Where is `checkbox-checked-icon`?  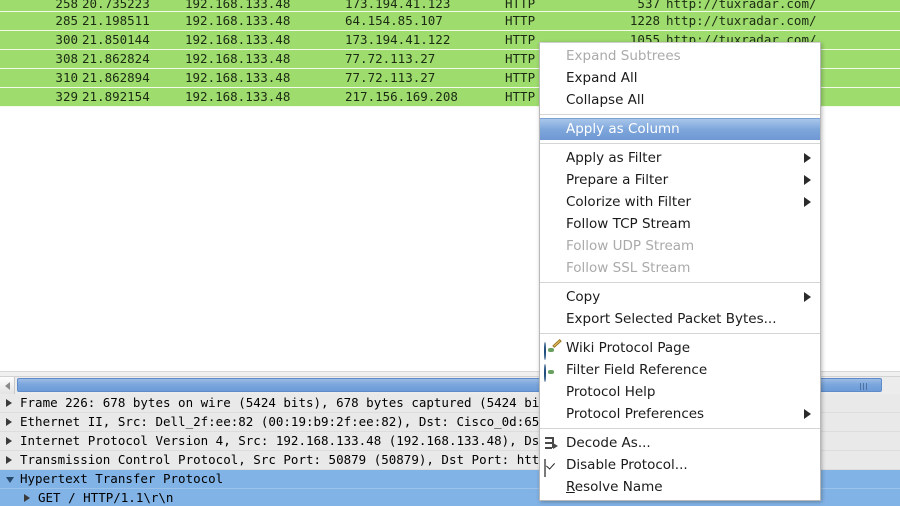 checkbox-checked-icon is located at coordinates (552, 467).